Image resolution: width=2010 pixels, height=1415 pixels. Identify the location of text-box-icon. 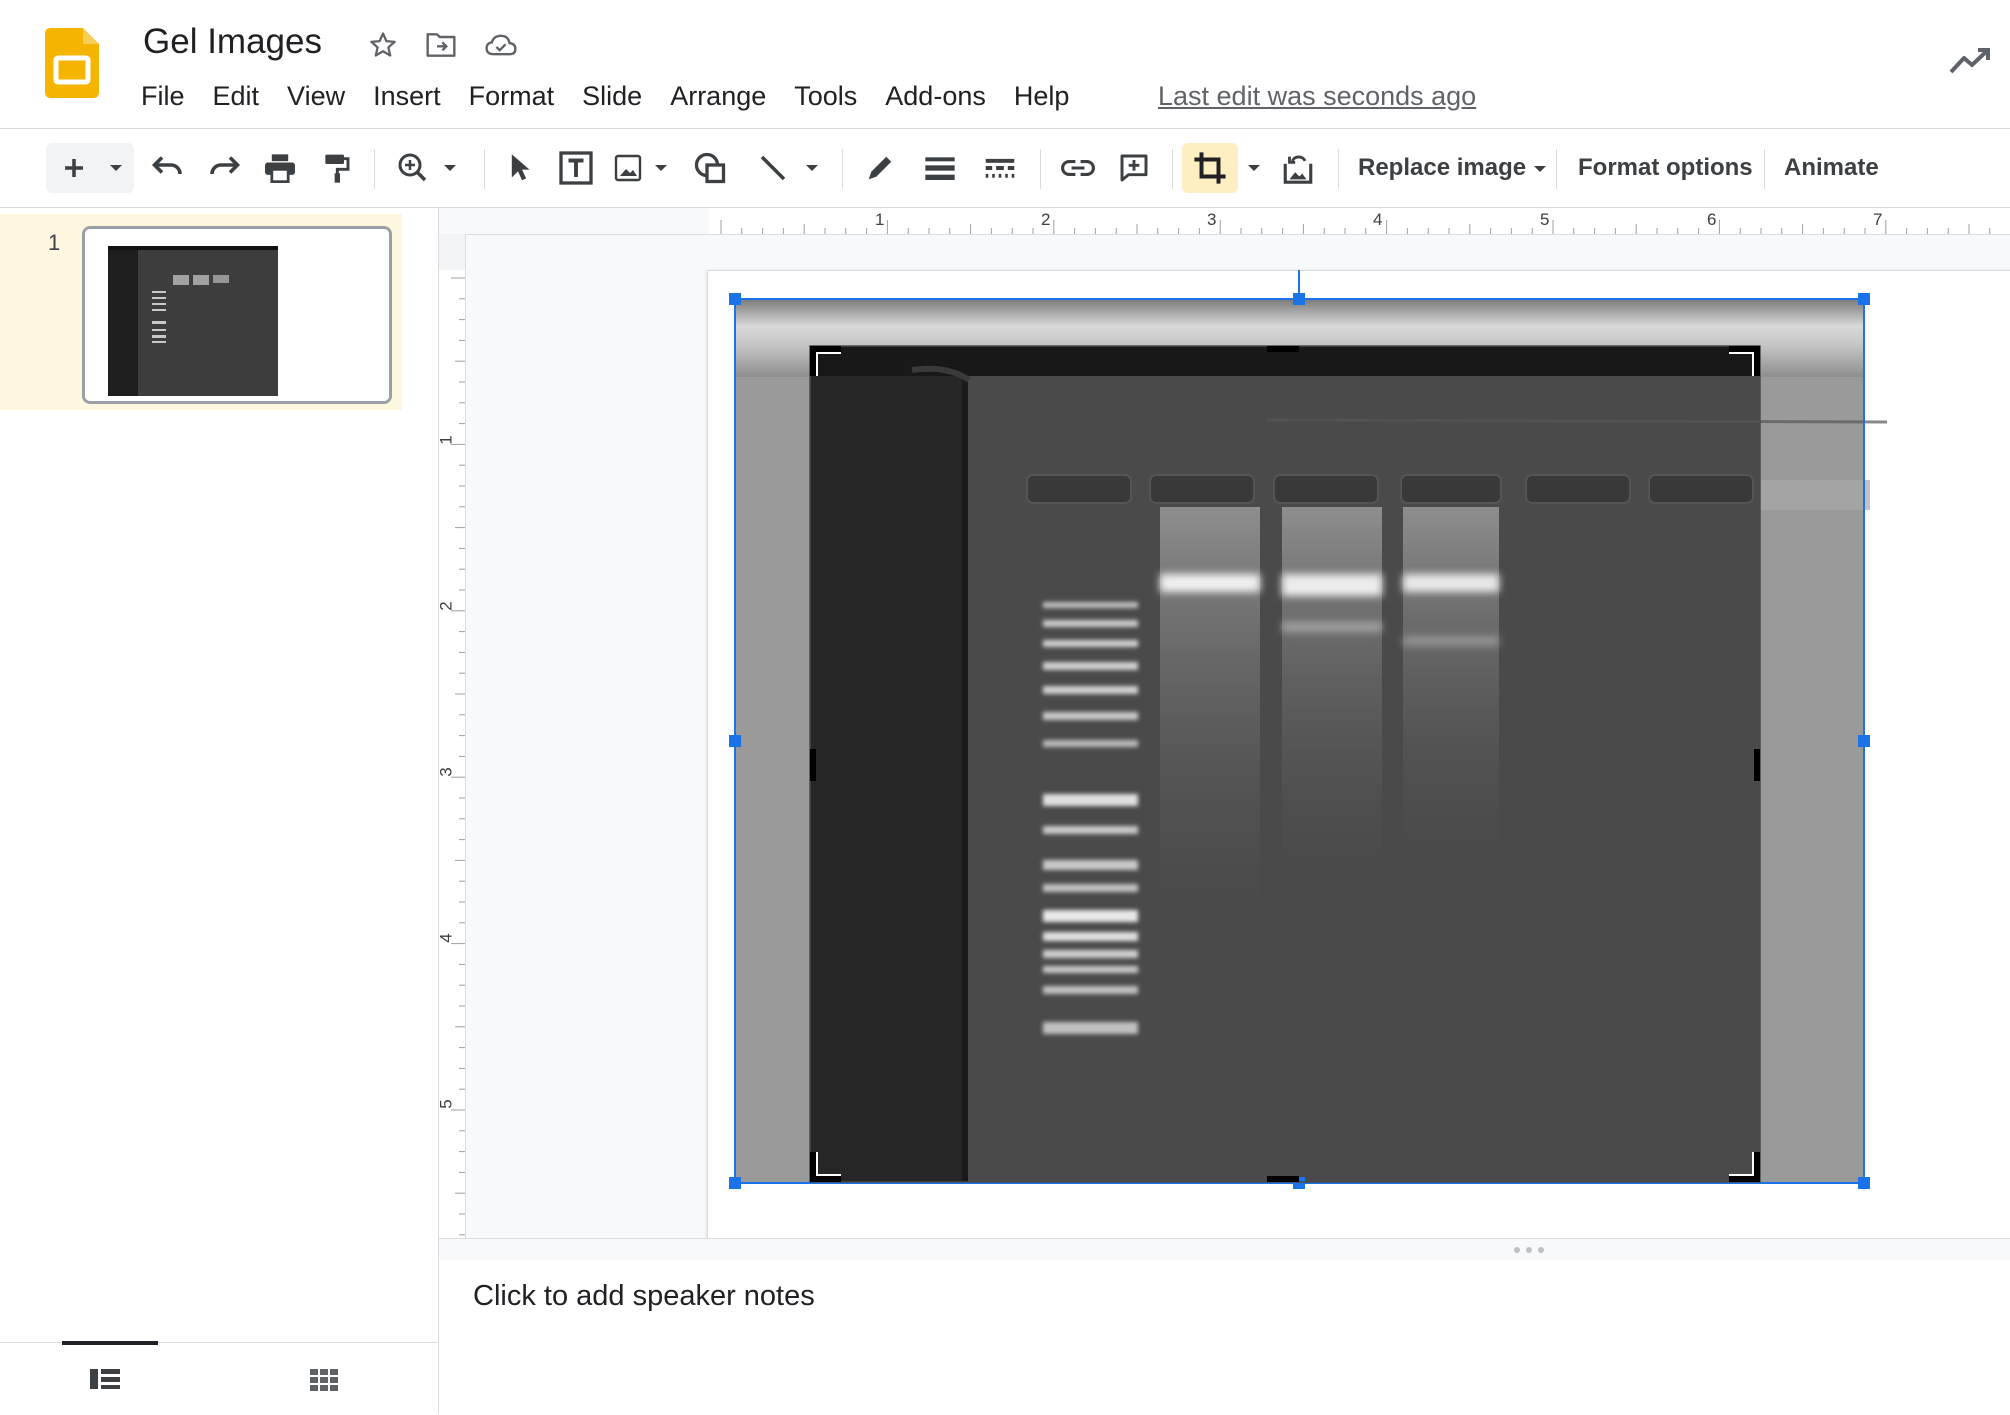
(576, 168).